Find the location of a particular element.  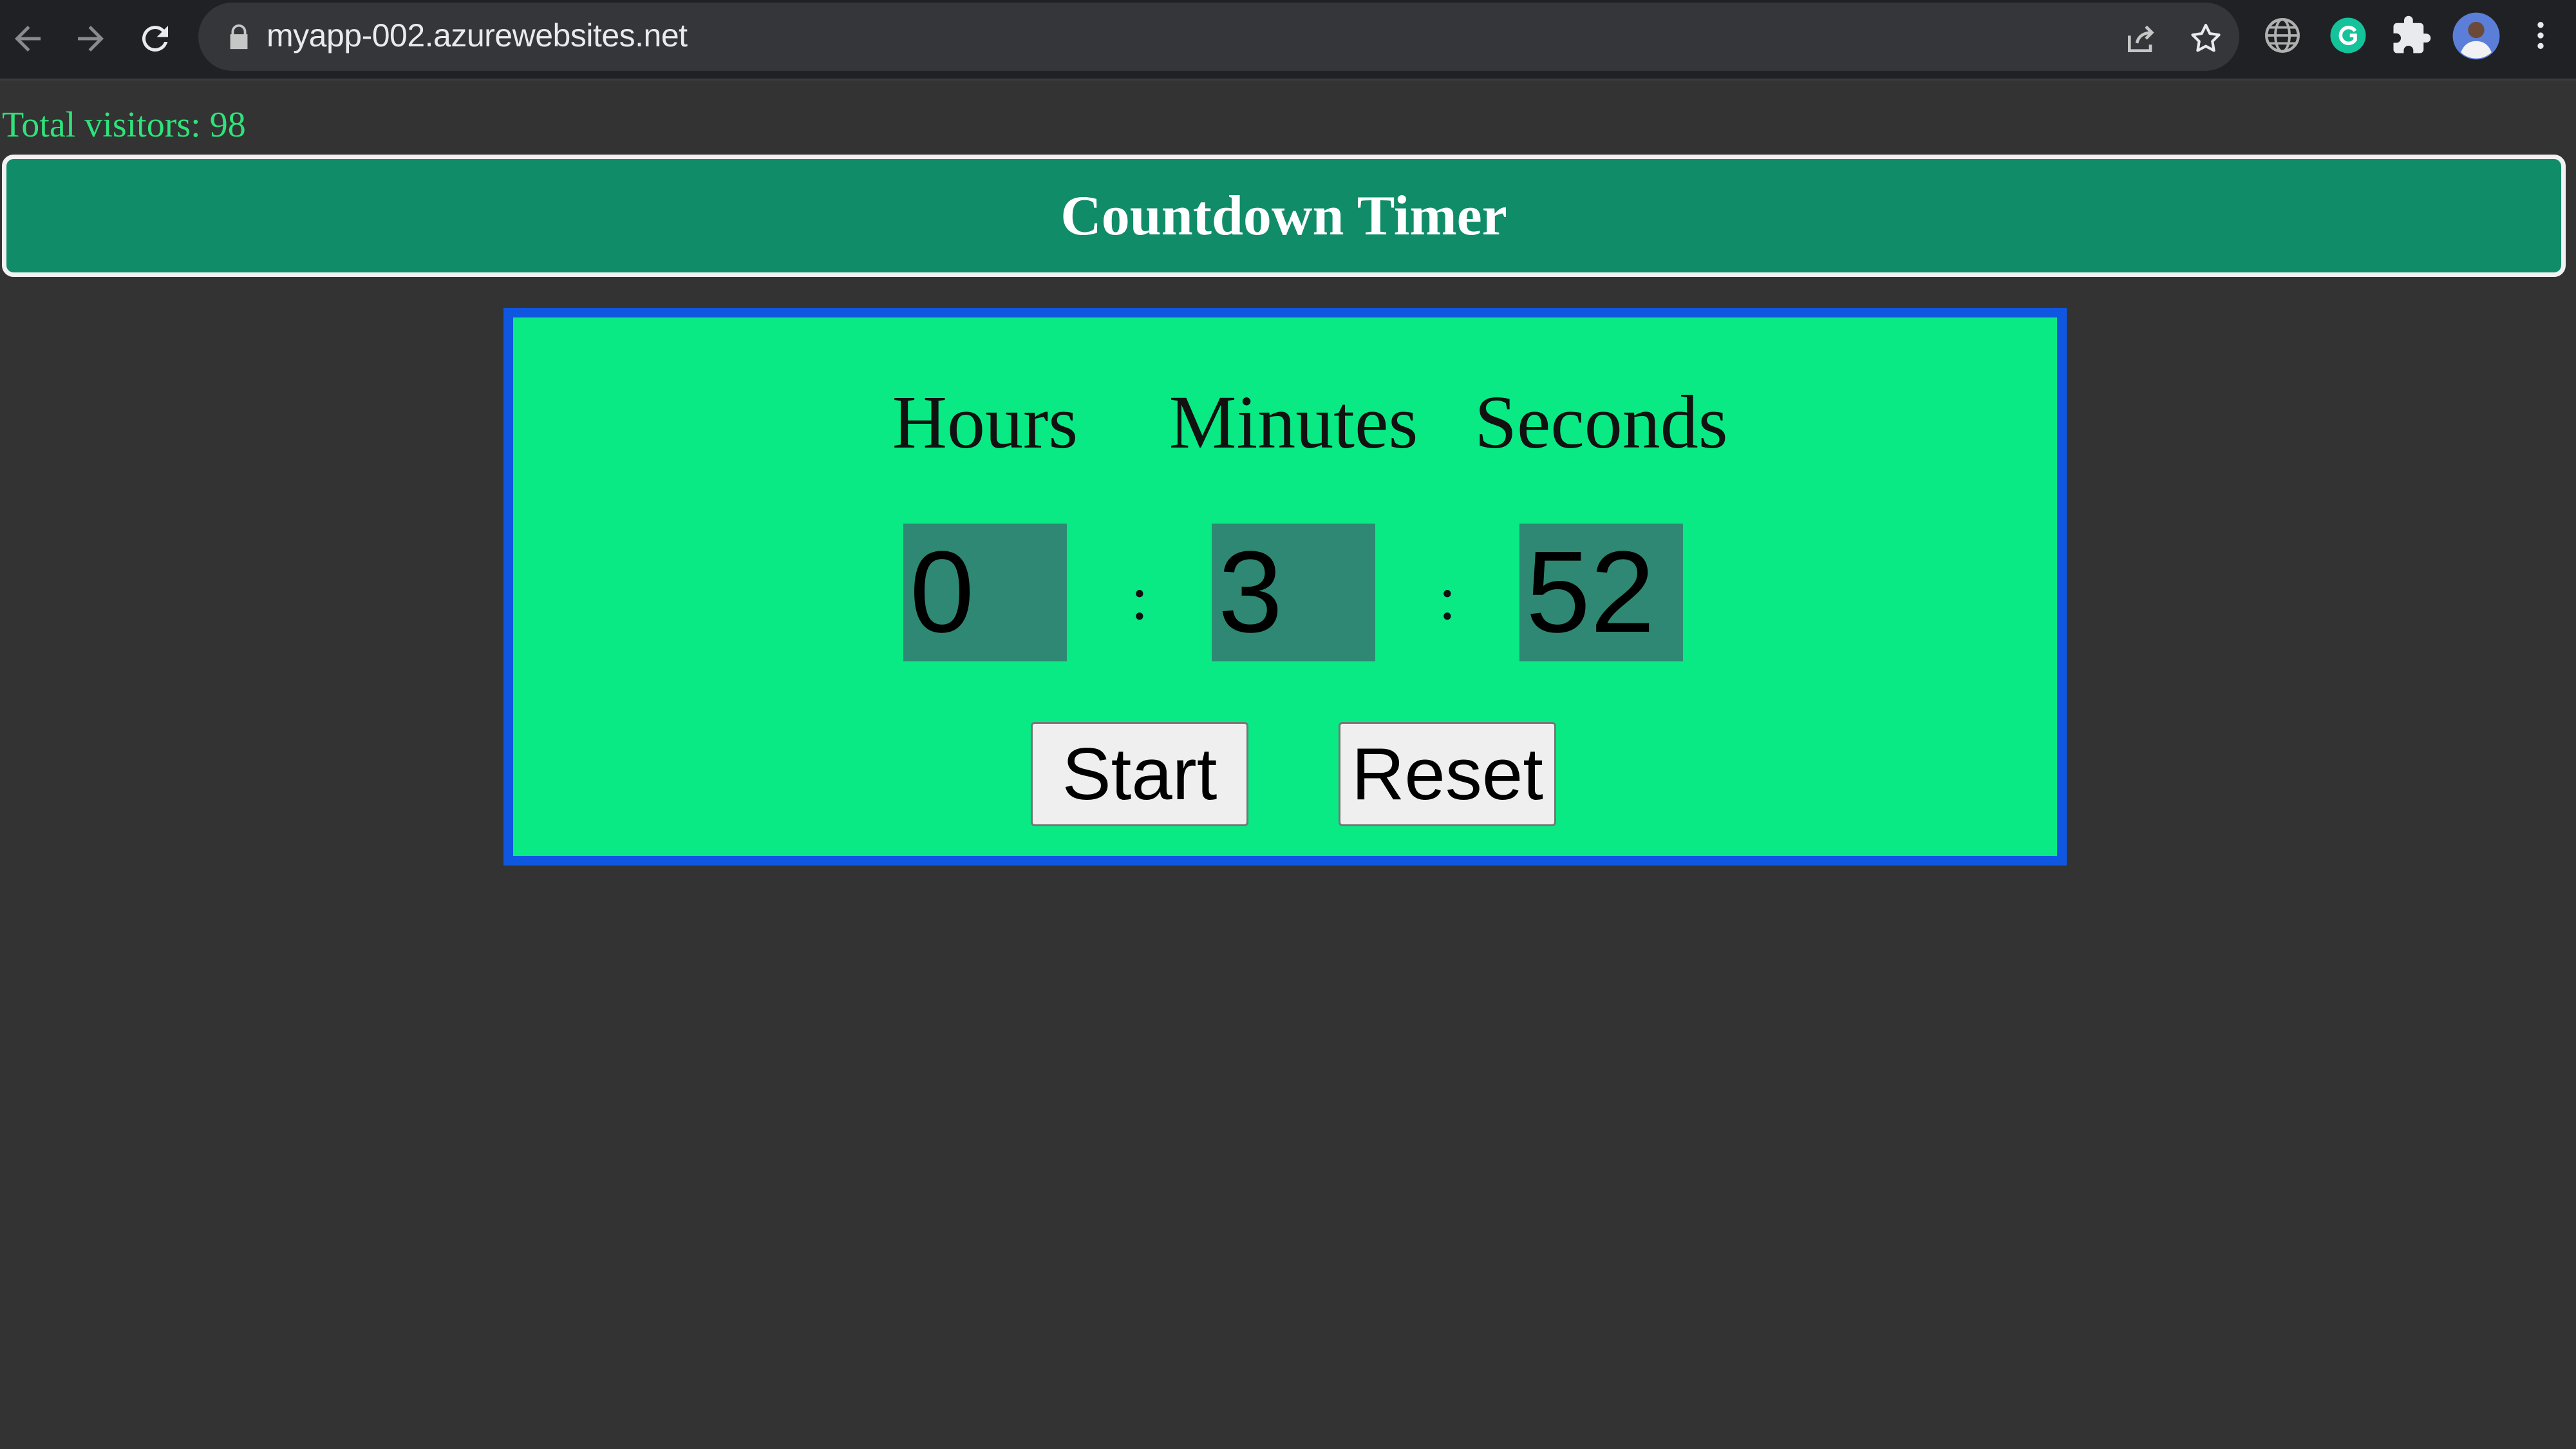

lock-icon is located at coordinates (239, 37).